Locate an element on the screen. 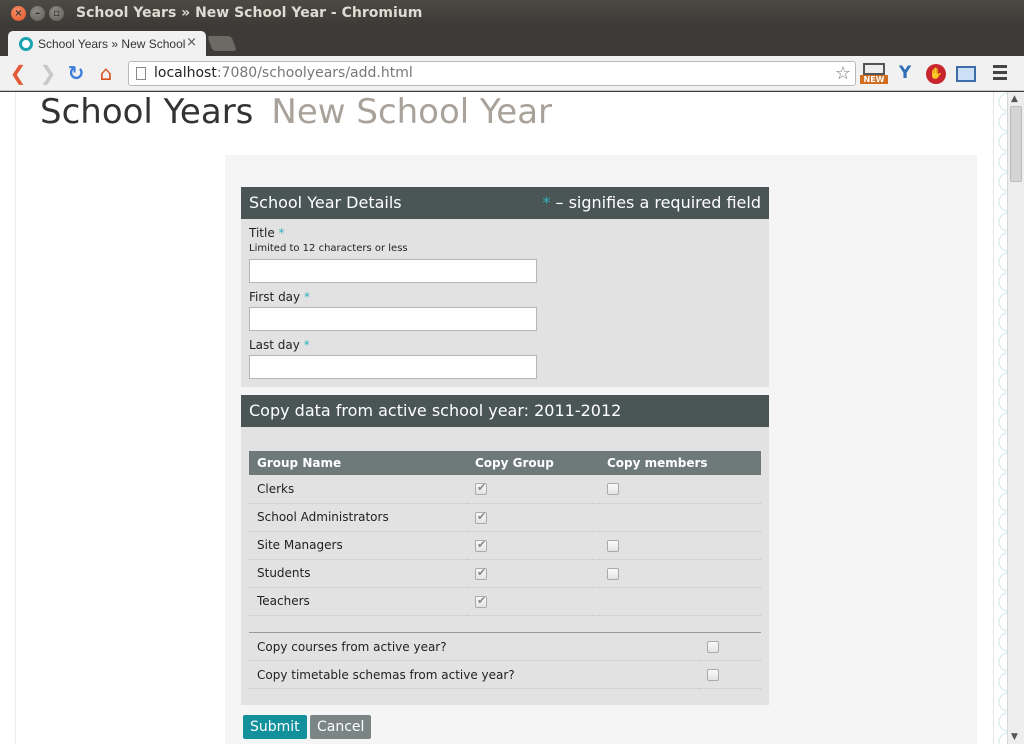 This screenshot has height=744, width=1024. column-header: Group Name is located at coordinates (358, 463).